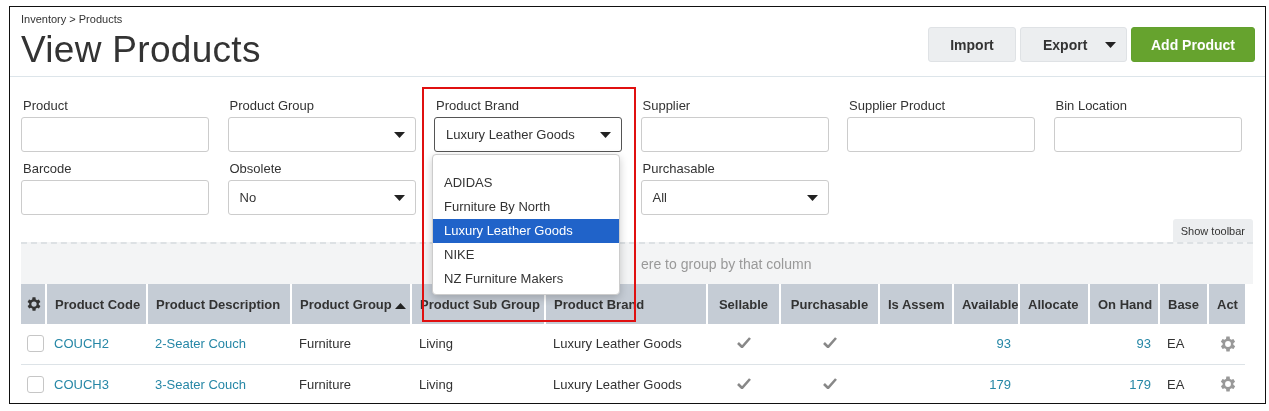  What do you see at coordinates (47, 169) in the screenshot?
I see `filter-label: Barcode` at bounding box center [47, 169].